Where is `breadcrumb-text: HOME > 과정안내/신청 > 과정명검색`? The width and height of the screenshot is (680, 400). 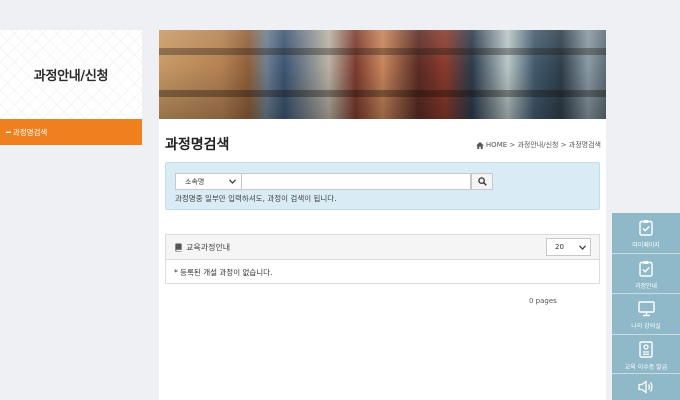 breadcrumb-text: HOME > 과정안내/신청 > 과정명검색 is located at coordinates (543, 145).